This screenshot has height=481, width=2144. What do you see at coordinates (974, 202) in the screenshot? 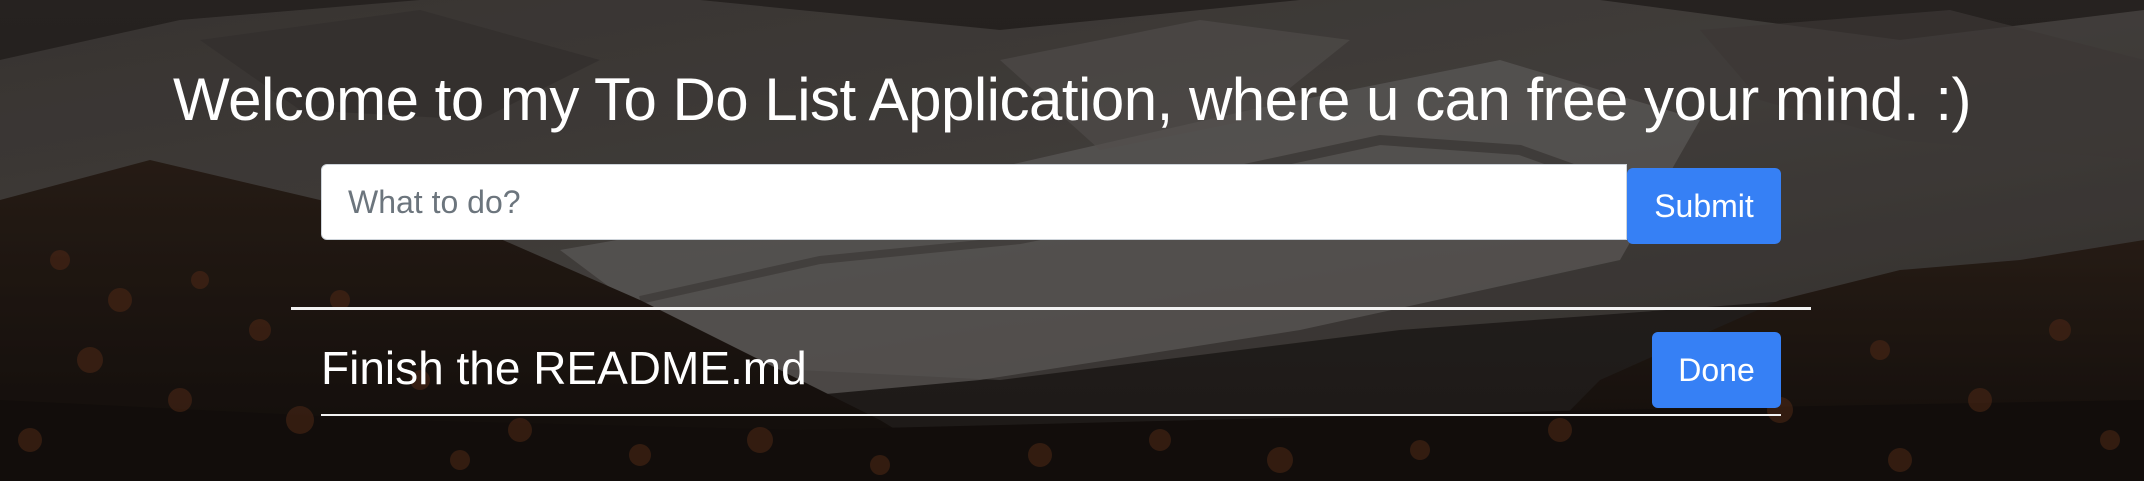
I see `todo-input` at bounding box center [974, 202].